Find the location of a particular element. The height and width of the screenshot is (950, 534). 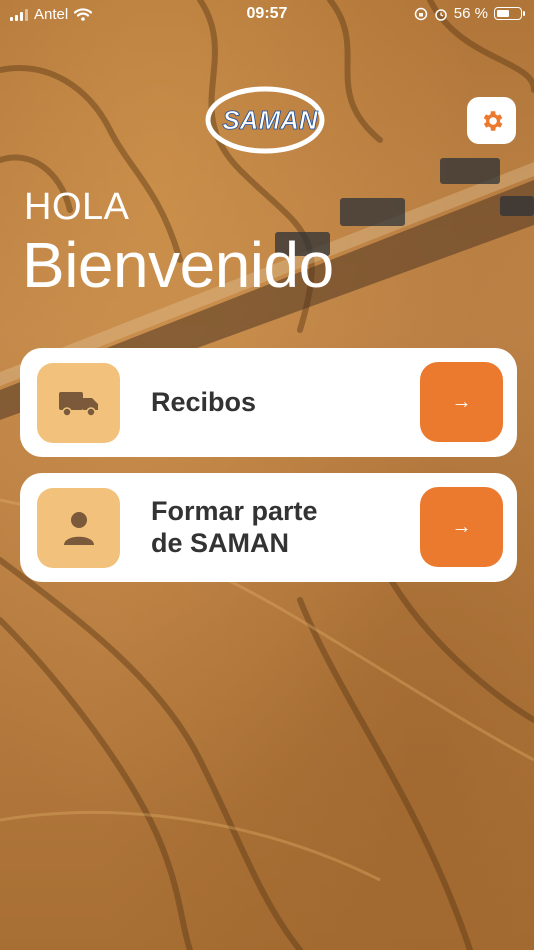

formar-parte-icon-tile is located at coordinates (78, 528).